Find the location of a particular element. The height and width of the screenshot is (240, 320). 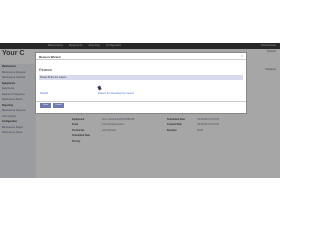

reason-label: Reason is located at coordinates (46, 70).